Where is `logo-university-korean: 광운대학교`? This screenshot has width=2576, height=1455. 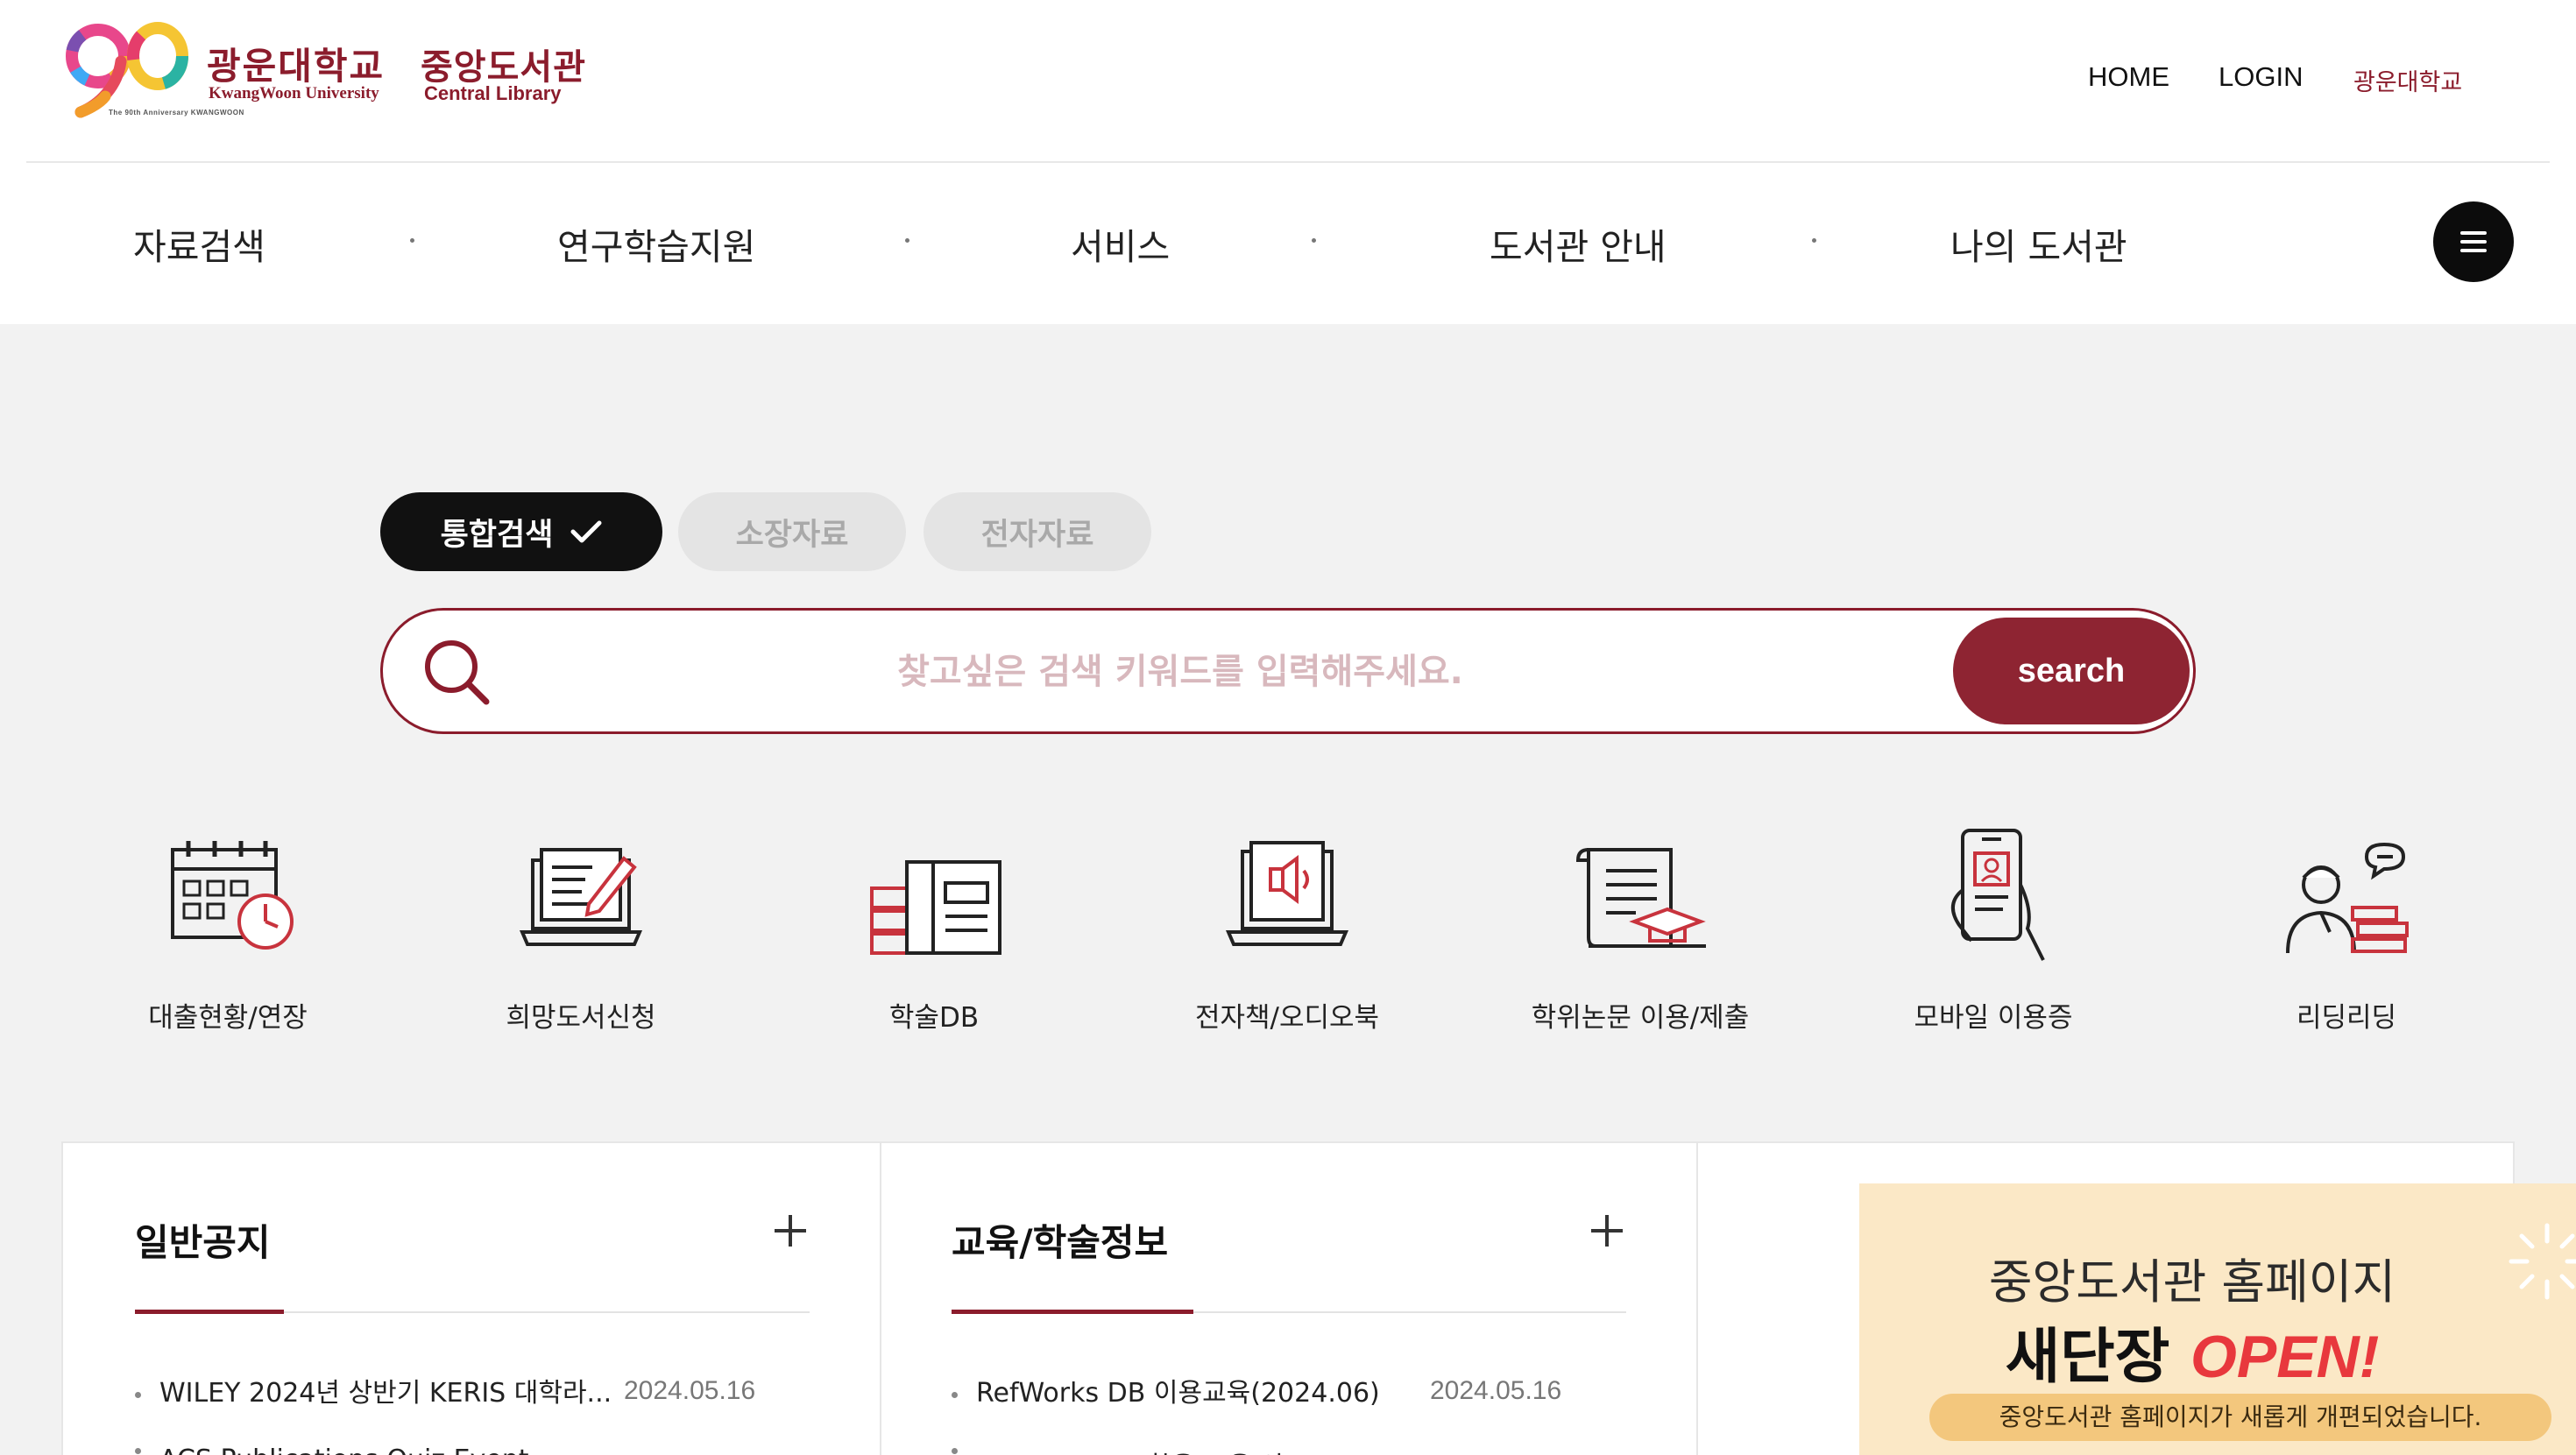
logo-university-korean: 광운대학교 is located at coordinates (296, 66).